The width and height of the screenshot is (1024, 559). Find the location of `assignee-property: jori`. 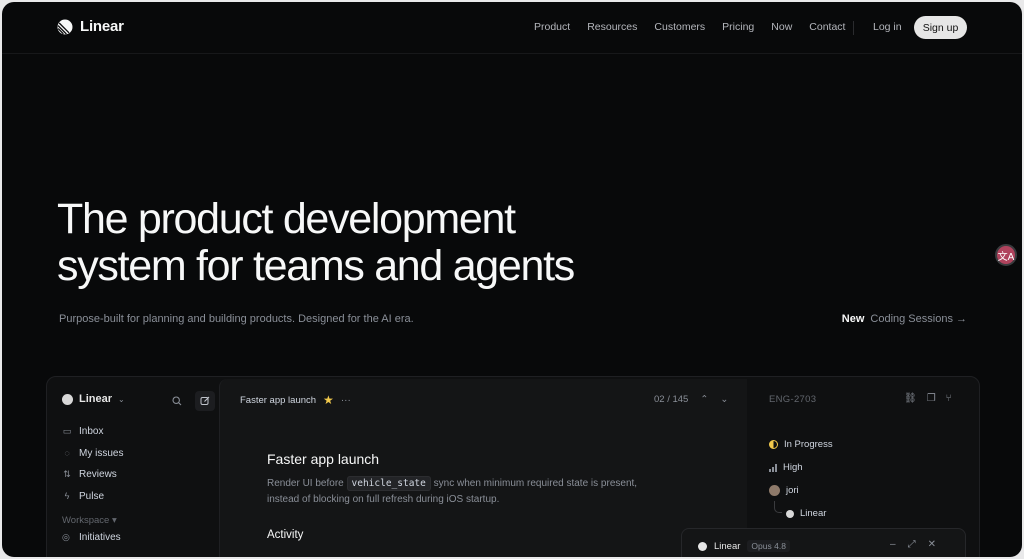

assignee-property: jori is located at coordinates (784, 490).